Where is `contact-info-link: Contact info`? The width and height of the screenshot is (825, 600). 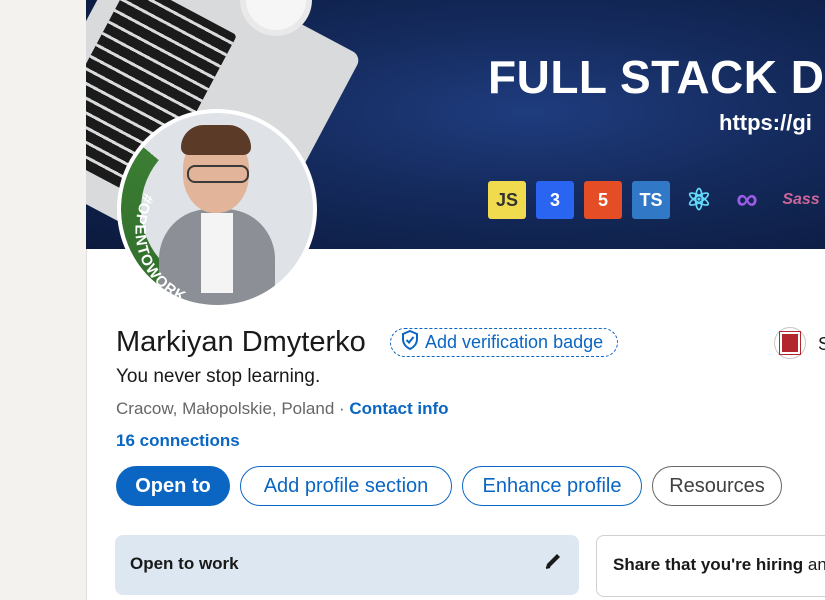 contact-info-link: Contact info is located at coordinates (398, 408).